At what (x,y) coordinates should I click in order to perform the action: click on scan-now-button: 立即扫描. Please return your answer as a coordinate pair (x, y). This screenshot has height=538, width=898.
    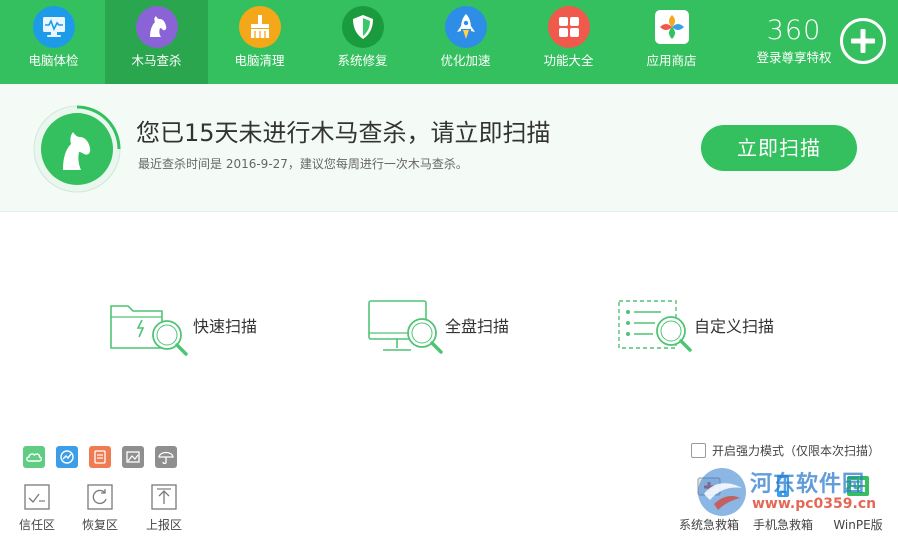
    Looking at the image, I should click on (779, 148).